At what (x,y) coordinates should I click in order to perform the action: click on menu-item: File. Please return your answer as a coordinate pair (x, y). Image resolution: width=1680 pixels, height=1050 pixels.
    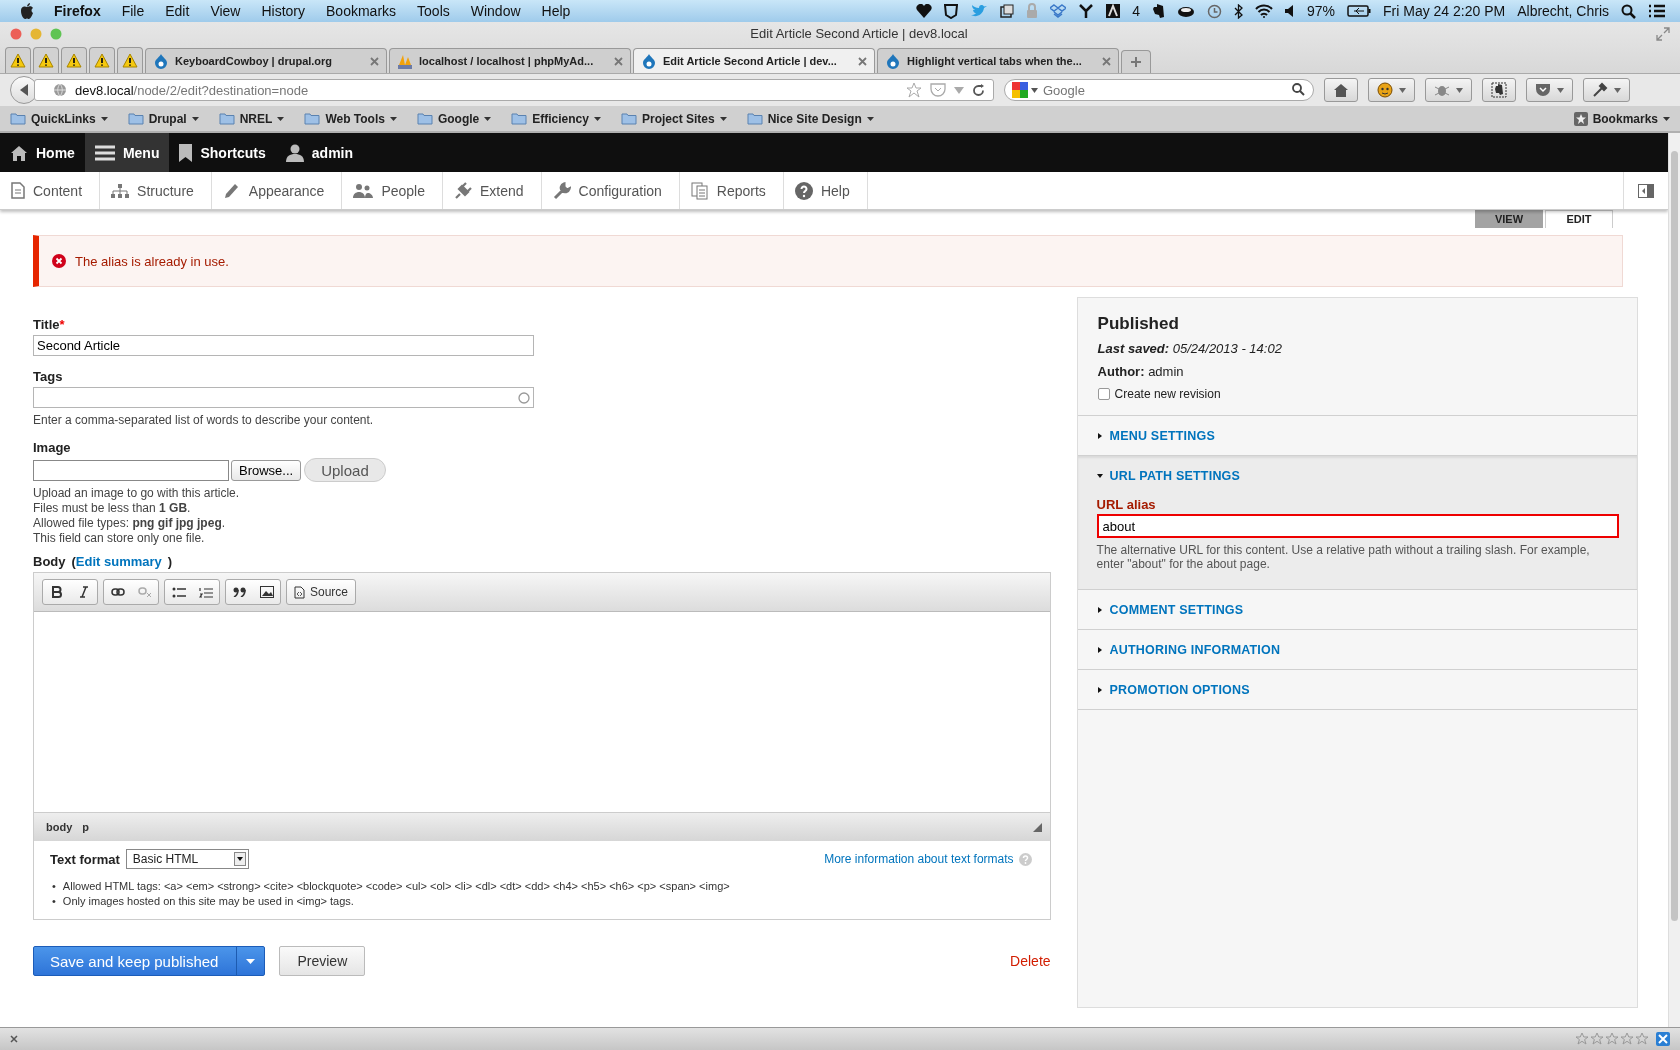
    Looking at the image, I should click on (133, 11).